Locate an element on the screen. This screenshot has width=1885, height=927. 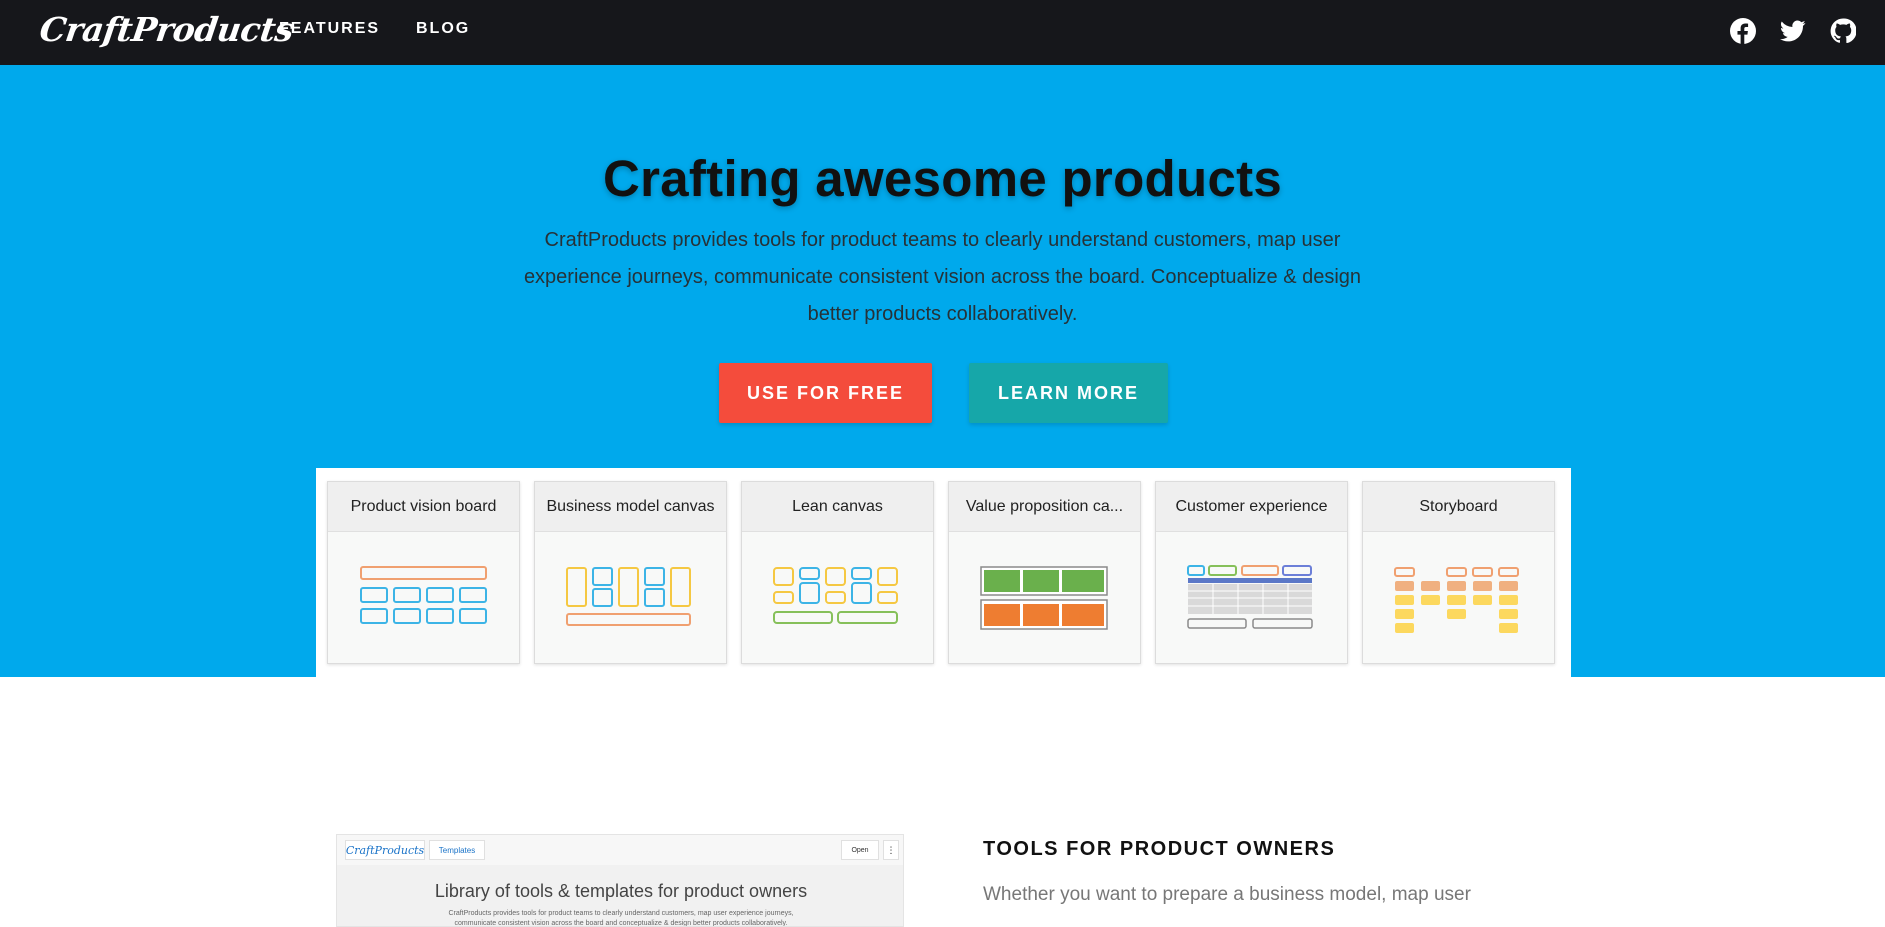
facebook-icon is located at coordinates (1743, 31).